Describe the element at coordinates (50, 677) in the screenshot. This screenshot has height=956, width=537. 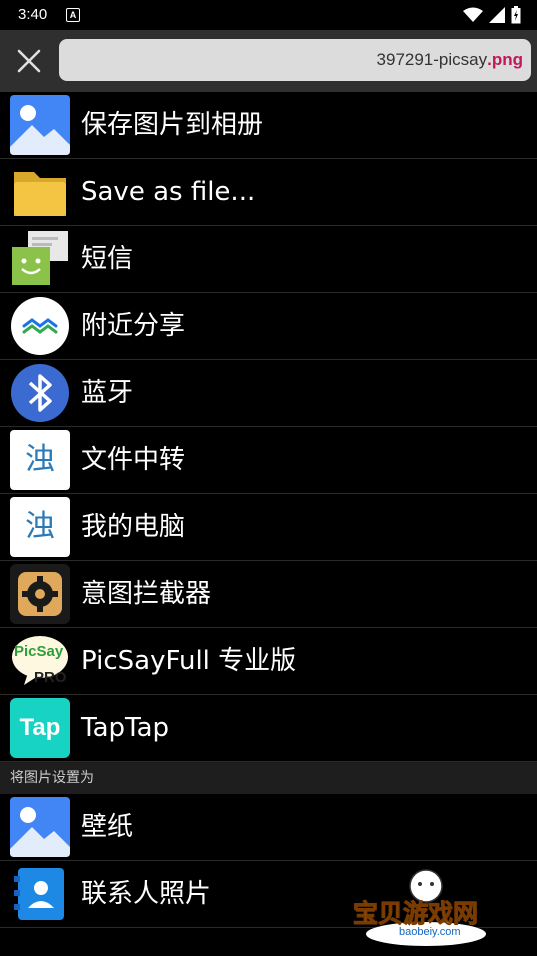
I see `picsay-bottom-text: PRO` at that location.